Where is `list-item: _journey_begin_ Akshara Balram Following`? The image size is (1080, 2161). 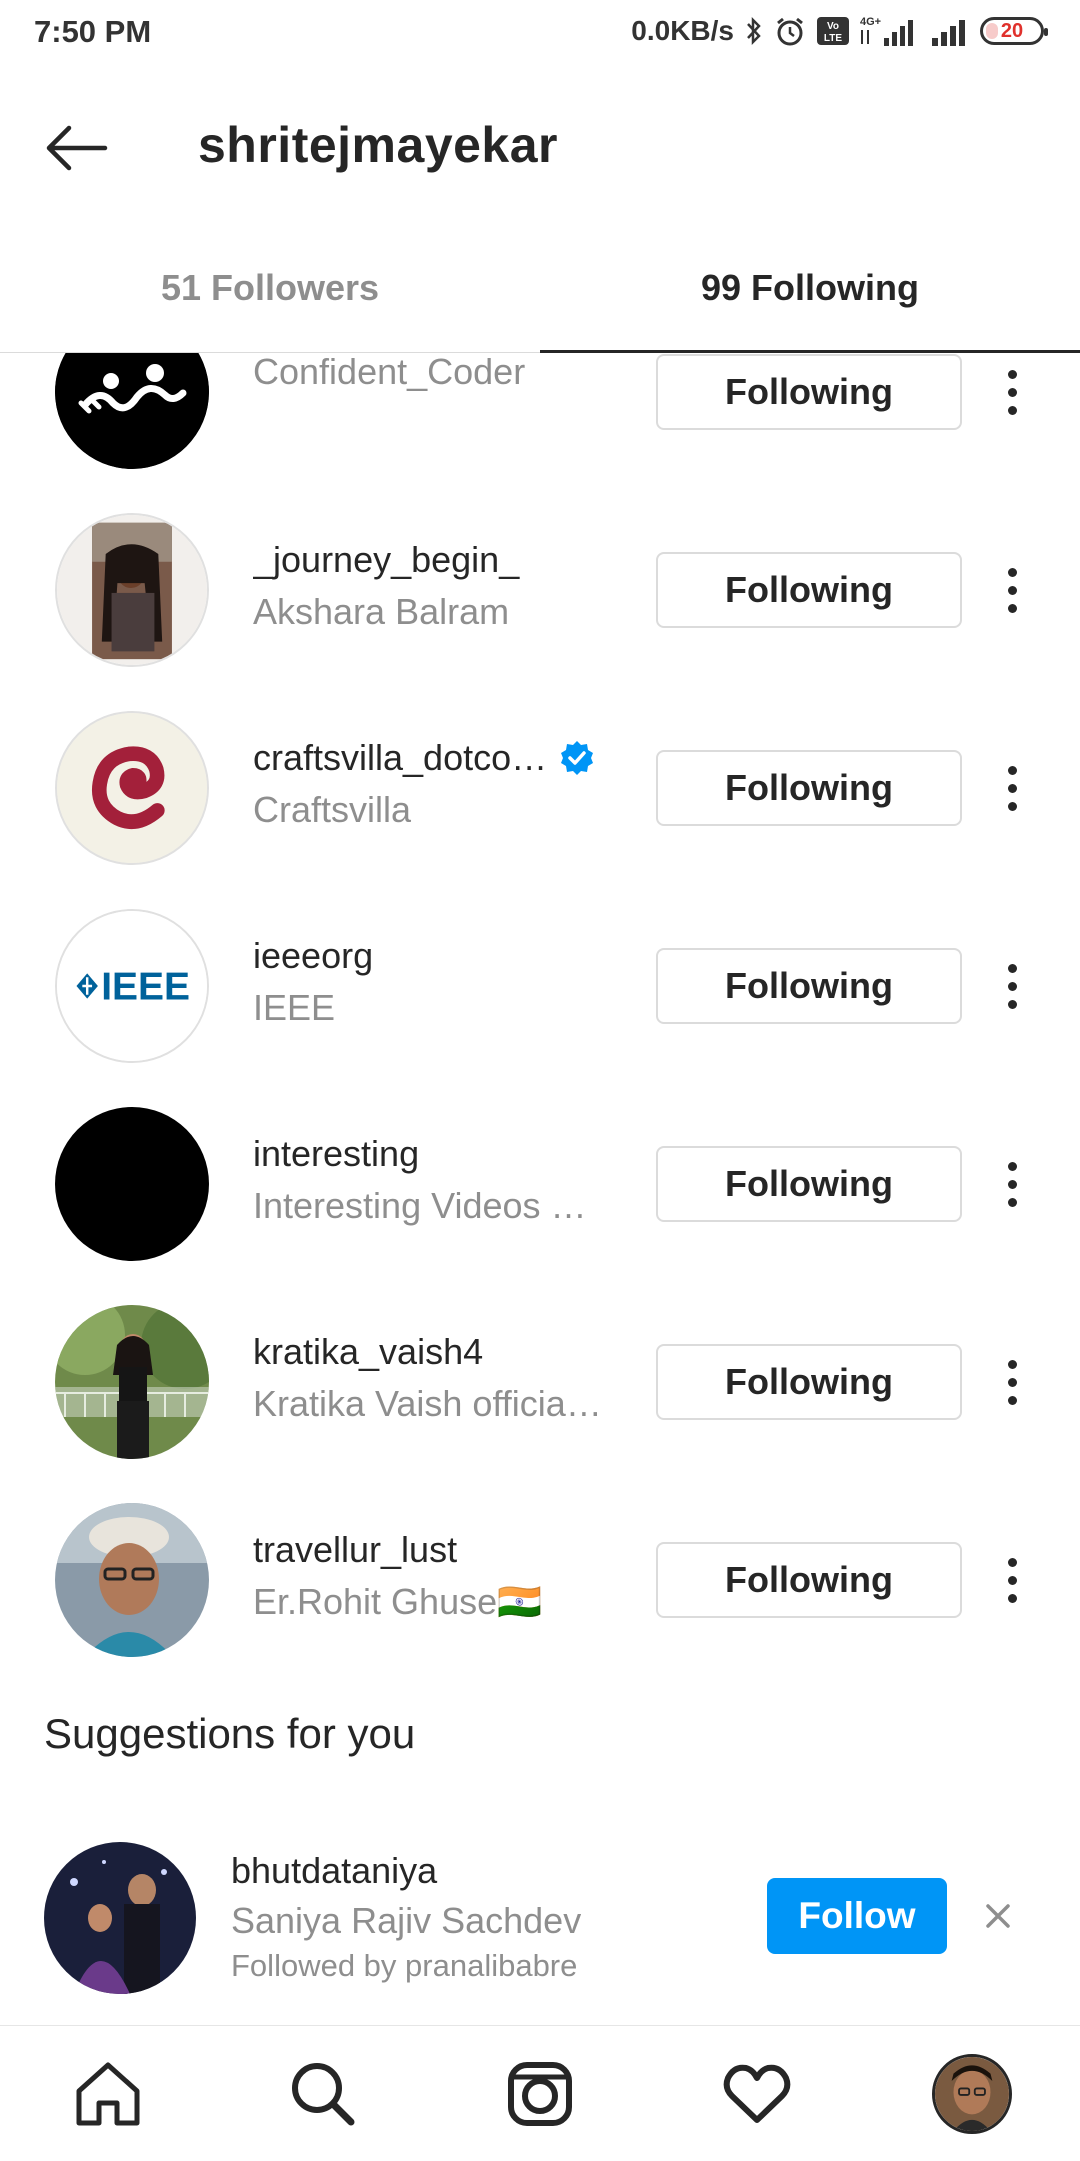 list-item: _journey_begin_ Akshara Balram Following is located at coordinates (540, 590).